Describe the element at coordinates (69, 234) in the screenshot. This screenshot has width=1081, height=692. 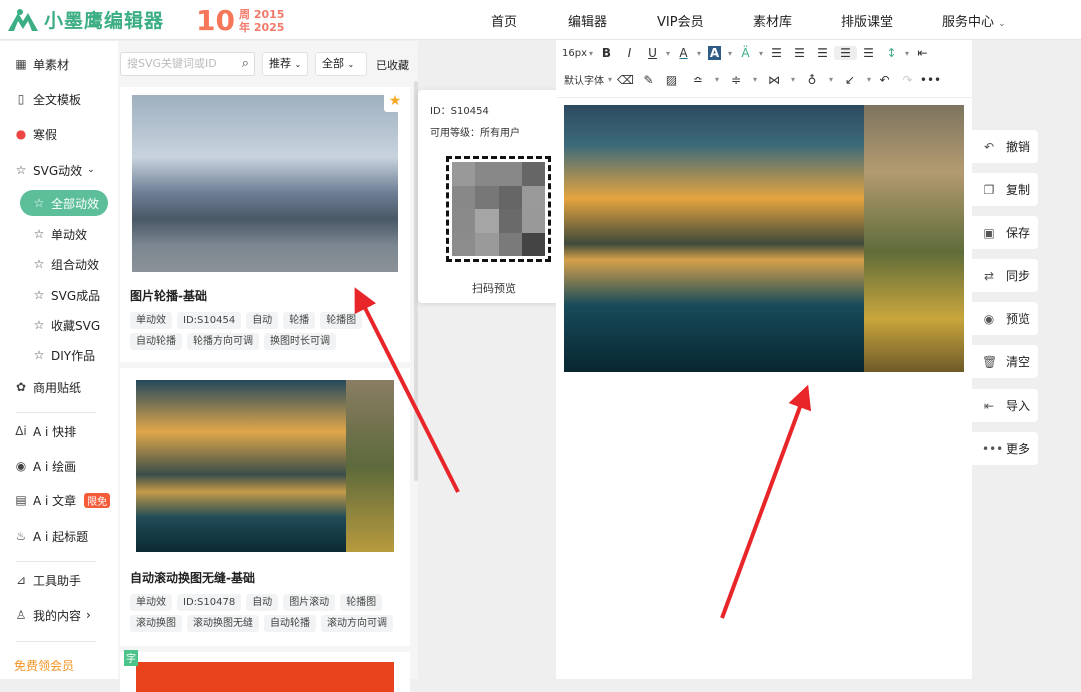
I see `label: 单动效` at that location.